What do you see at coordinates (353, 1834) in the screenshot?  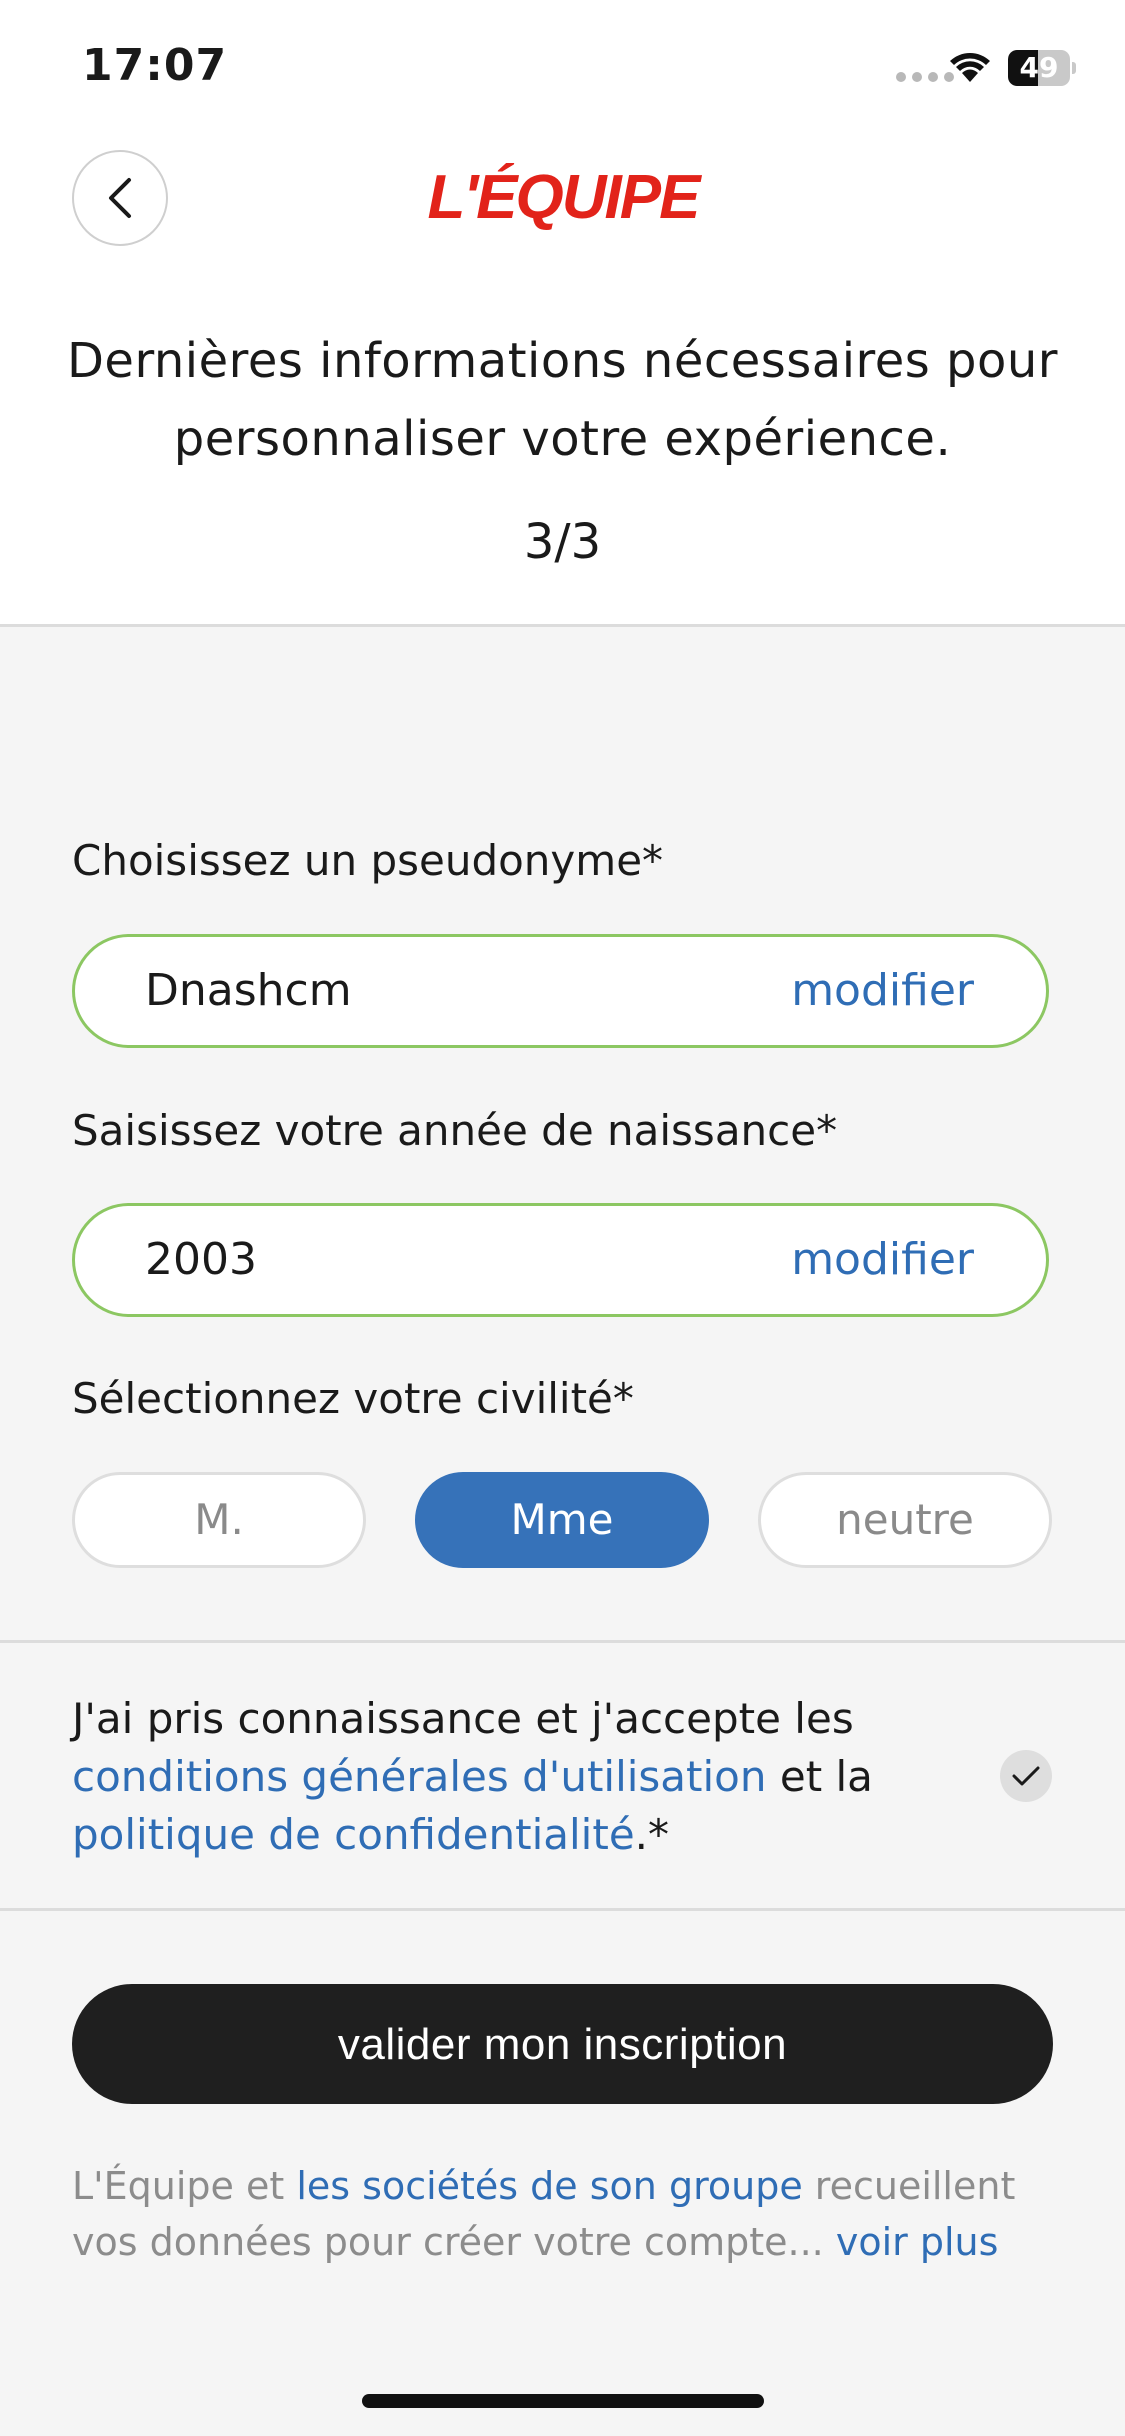 I see `privacy-policy-link: politique de confidentialité` at bounding box center [353, 1834].